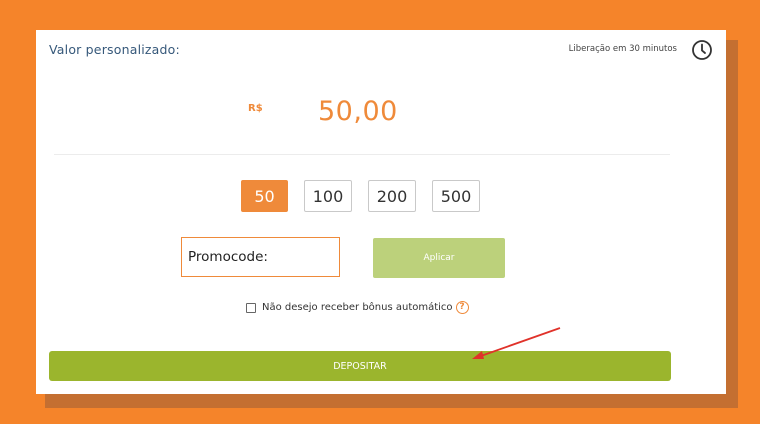 Image resolution: width=760 pixels, height=424 pixels. I want to click on bonus-opt-out-label: Não desejo receber bônus automático, so click(357, 307).